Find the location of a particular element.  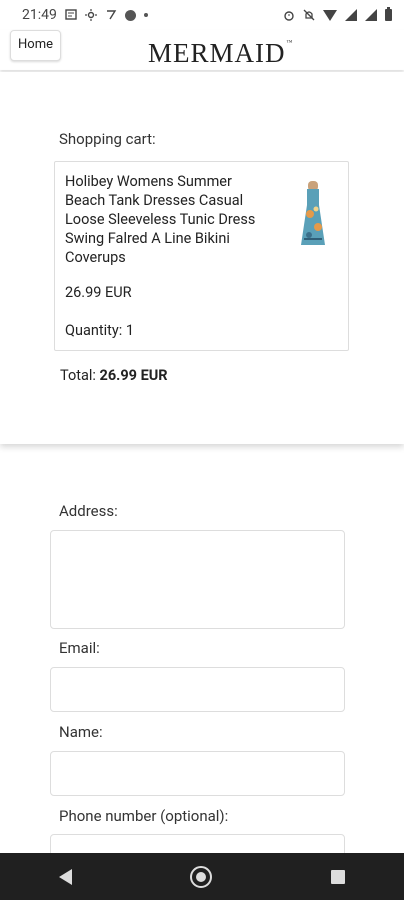

status-time: 21:49 is located at coordinates (39, 15).